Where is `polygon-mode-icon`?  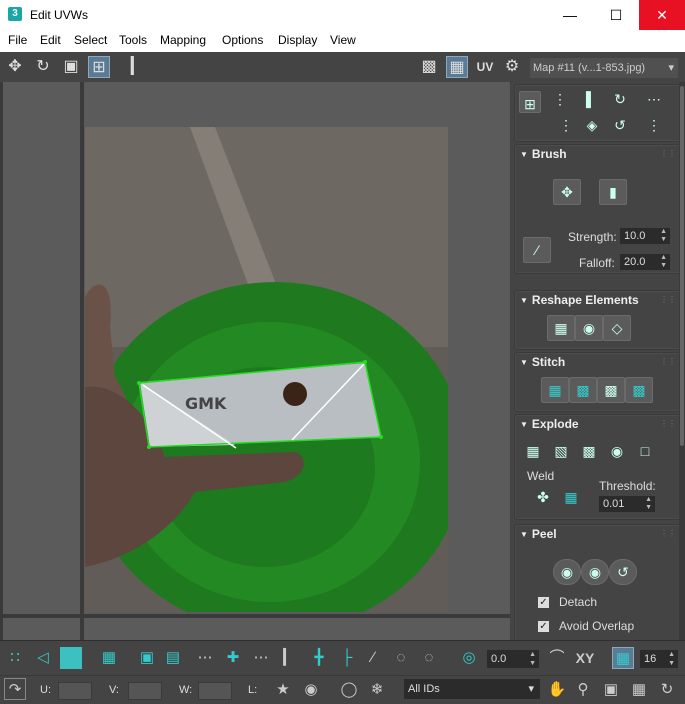 polygon-mode-icon is located at coordinates (71, 658).